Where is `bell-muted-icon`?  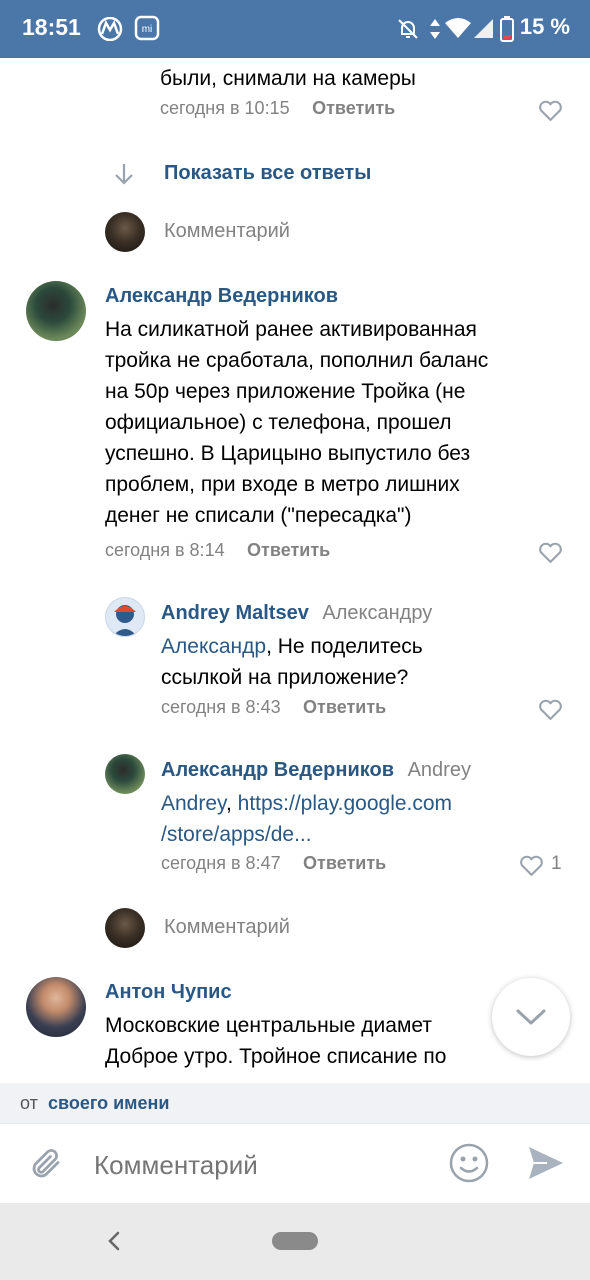 bell-muted-icon is located at coordinates (408, 31).